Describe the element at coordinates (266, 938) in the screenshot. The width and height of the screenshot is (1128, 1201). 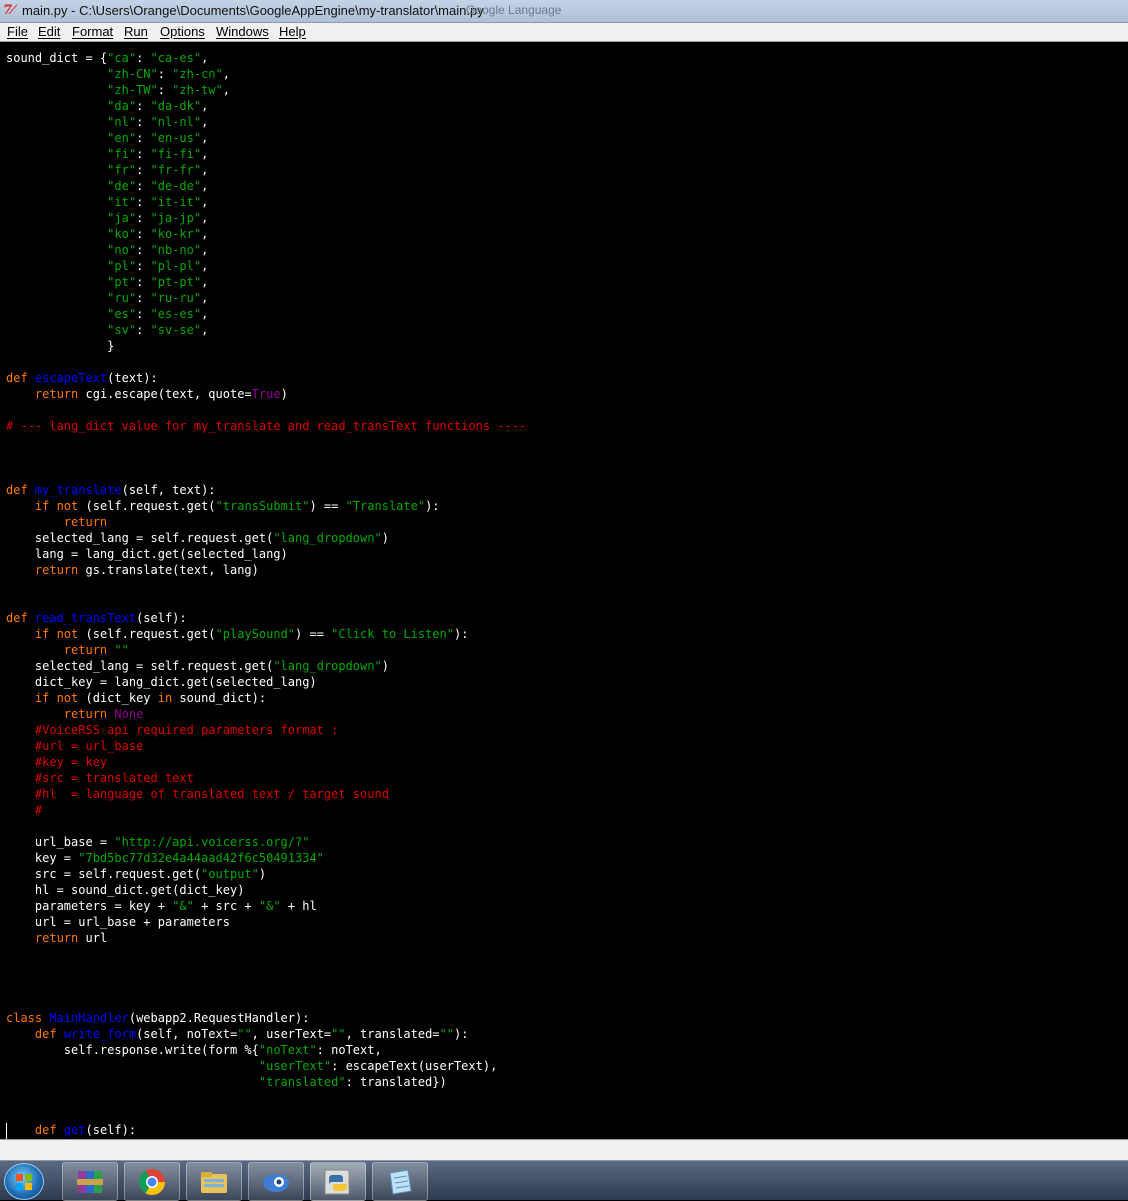
I see `code-line: return url` at that location.